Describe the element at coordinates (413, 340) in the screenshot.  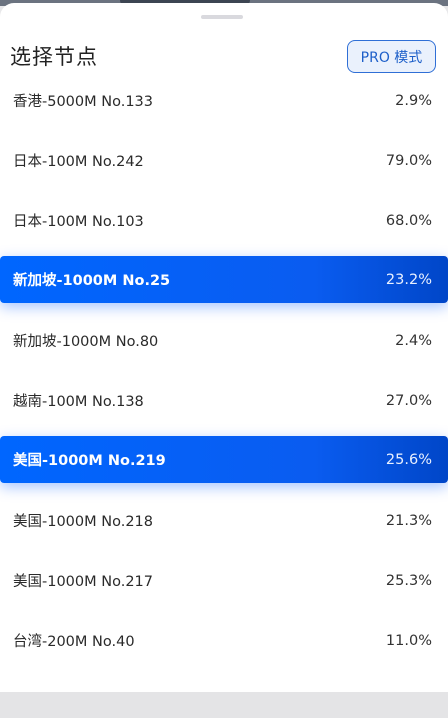
I see `node-load: 2.4%` at that location.